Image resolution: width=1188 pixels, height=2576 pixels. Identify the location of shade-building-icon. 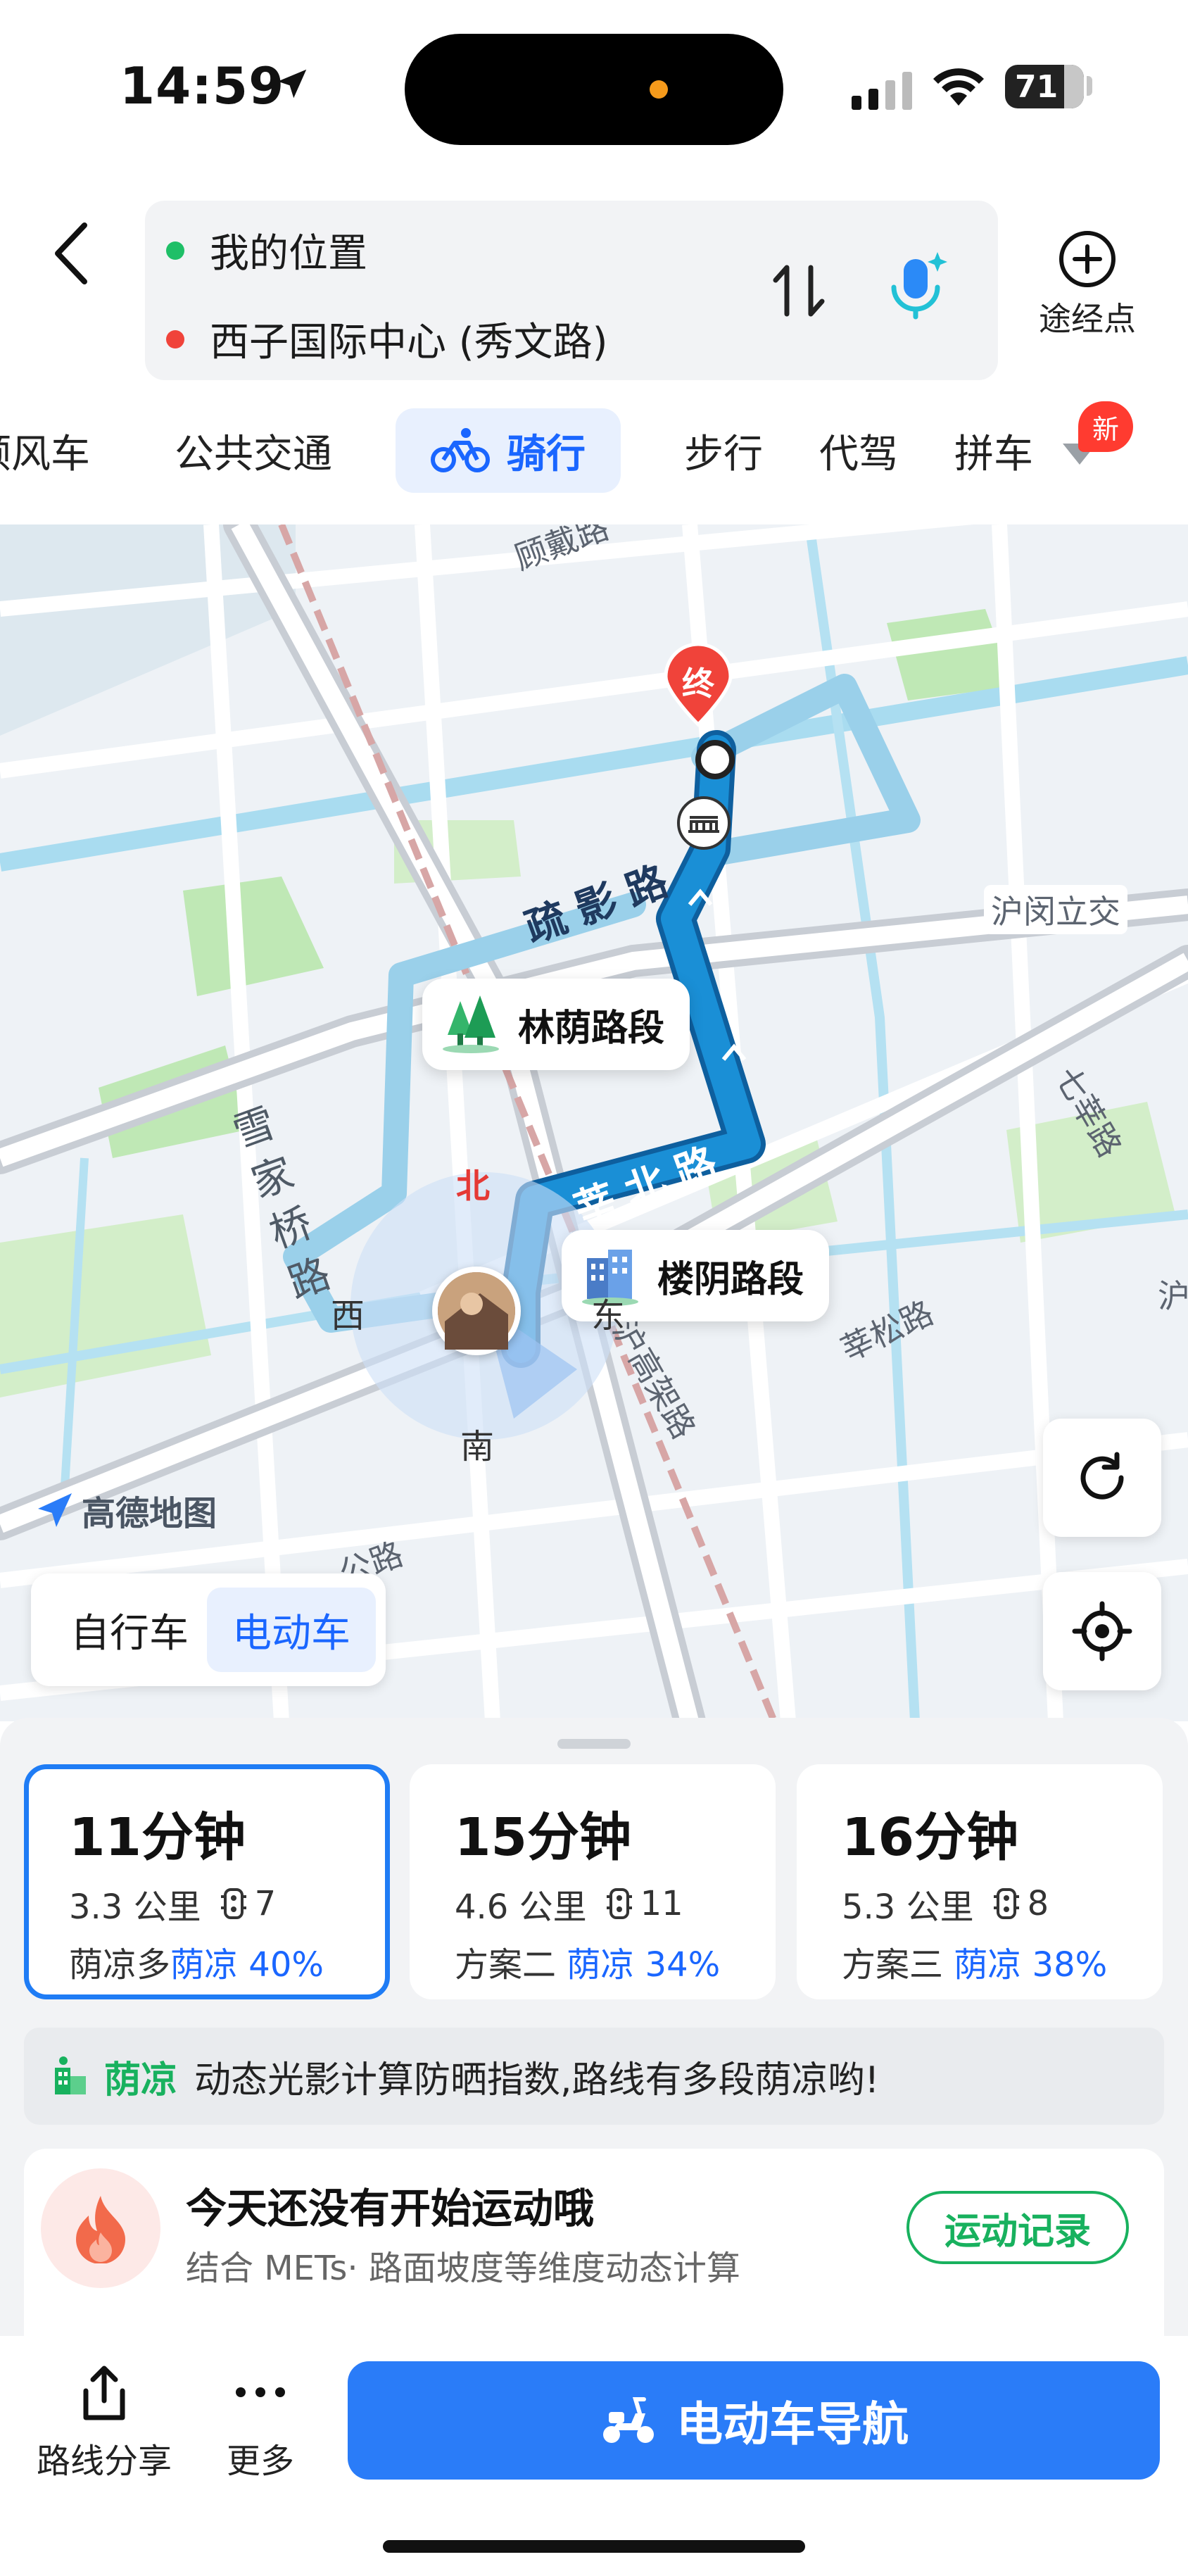
(70, 2075).